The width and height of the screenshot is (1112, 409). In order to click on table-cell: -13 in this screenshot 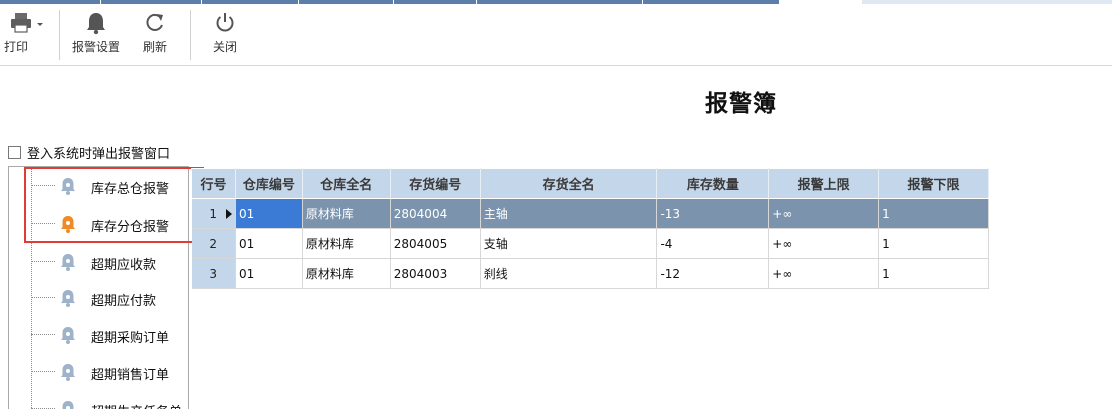, I will do `click(713, 213)`.